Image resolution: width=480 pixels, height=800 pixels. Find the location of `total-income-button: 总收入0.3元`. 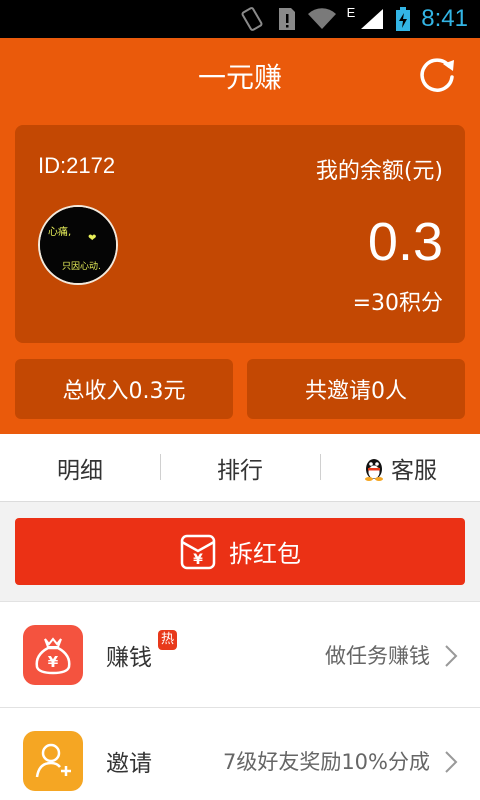

total-income-button: 总收入0.3元 is located at coordinates (124, 389).